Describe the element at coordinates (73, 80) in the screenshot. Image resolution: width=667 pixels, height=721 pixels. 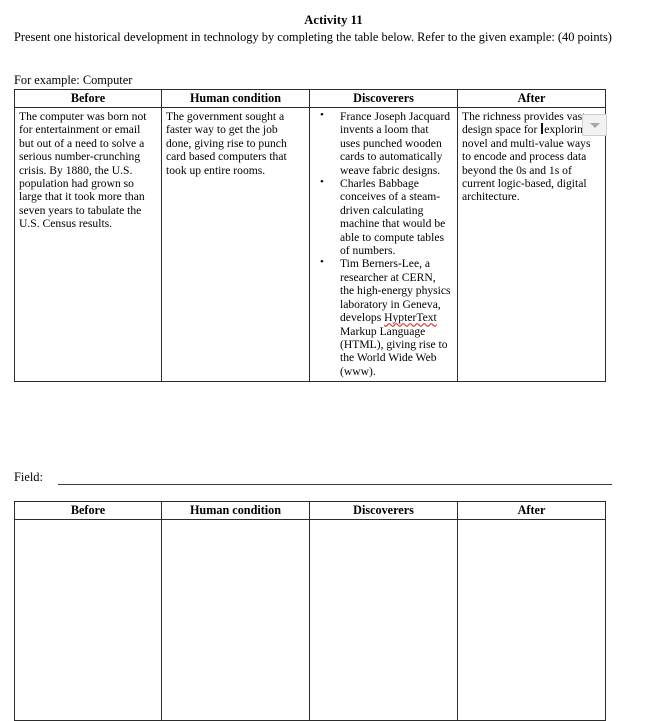
I see `example-label: For example: Computer` at that location.